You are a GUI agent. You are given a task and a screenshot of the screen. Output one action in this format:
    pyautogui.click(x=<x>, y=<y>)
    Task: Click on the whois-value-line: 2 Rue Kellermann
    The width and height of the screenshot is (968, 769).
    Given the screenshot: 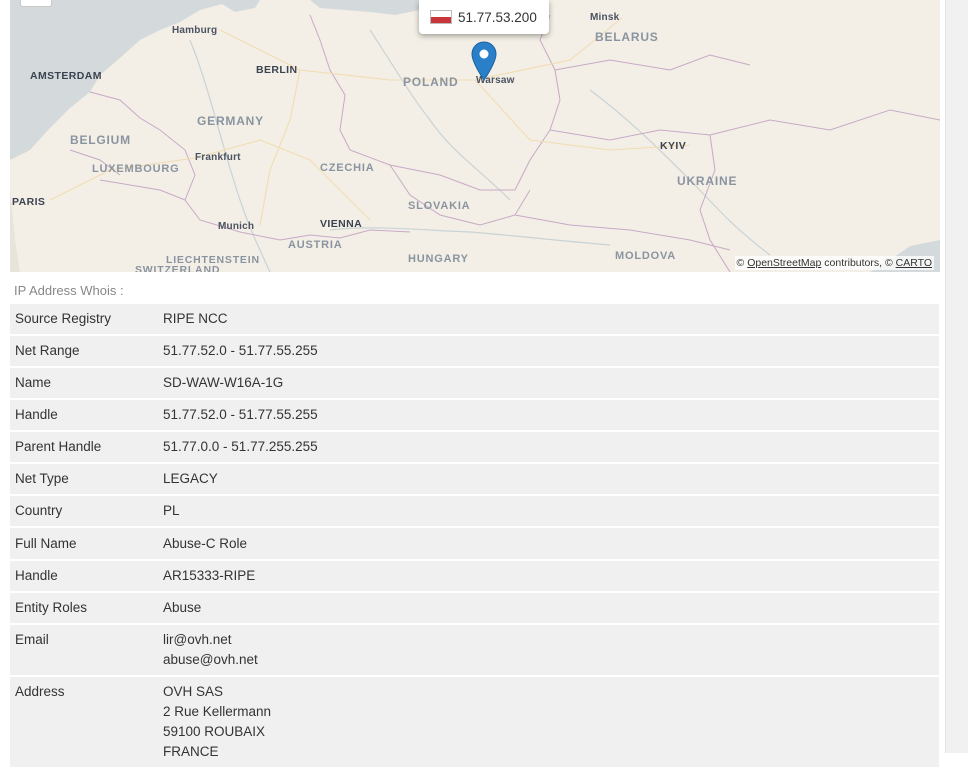 What is the action you would take?
    pyautogui.click(x=217, y=711)
    